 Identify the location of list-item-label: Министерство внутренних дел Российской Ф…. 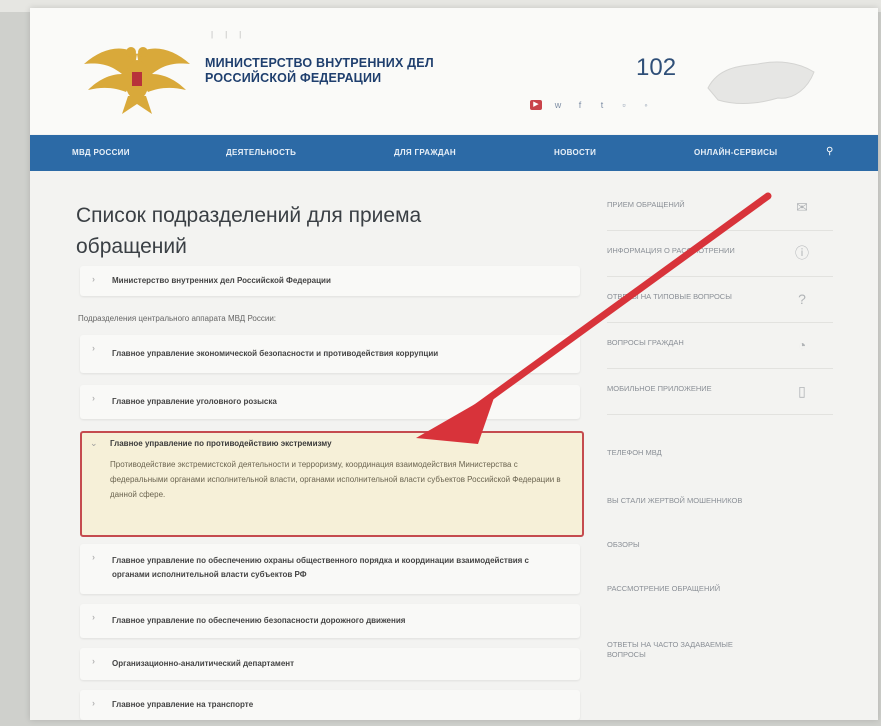
(221, 280).